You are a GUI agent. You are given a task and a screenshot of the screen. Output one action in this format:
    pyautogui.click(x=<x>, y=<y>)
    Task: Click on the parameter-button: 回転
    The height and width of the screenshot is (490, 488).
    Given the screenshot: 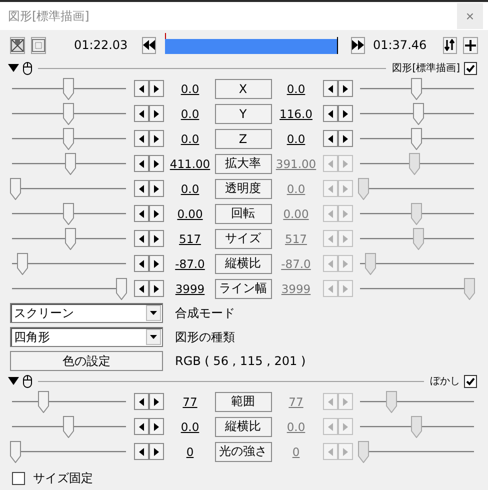 What is the action you would take?
    pyautogui.click(x=243, y=214)
    